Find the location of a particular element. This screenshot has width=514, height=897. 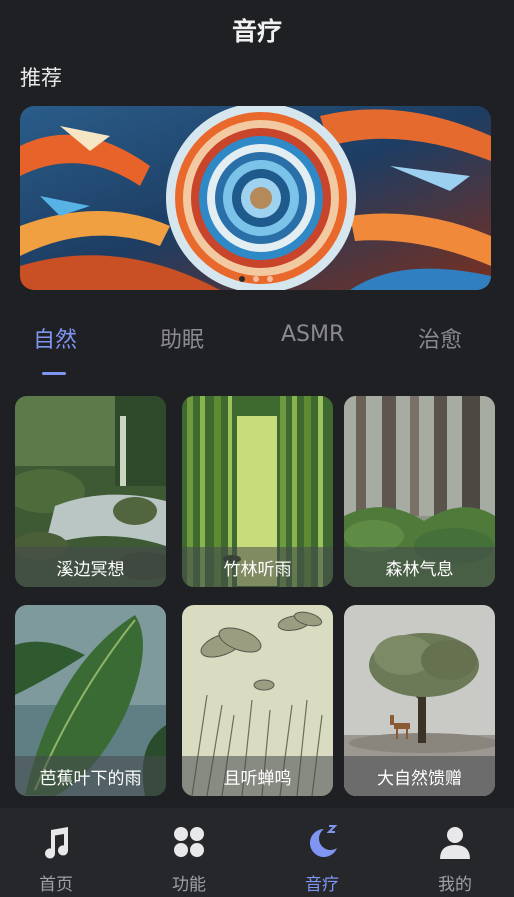

nav-home: 首页 is located at coordinates (56, 856).